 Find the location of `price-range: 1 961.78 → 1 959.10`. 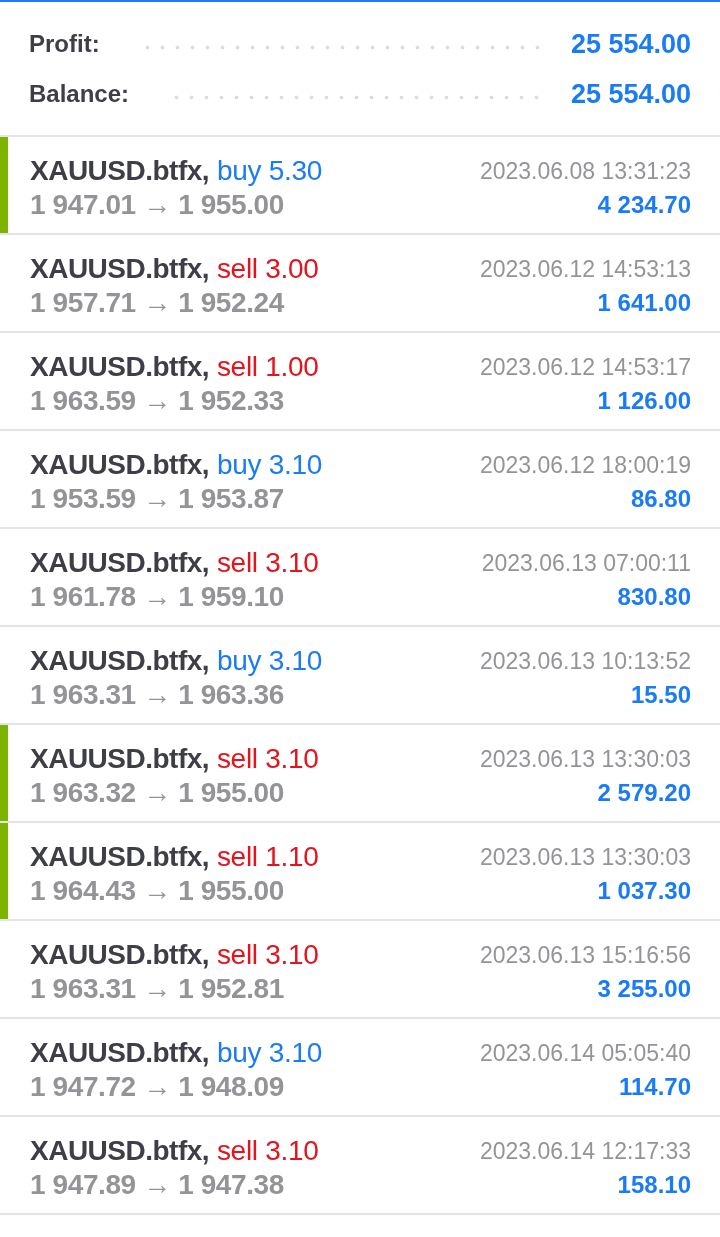

price-range: 1 961.78 → 1 959.10 is located at coordinates (157, 597).